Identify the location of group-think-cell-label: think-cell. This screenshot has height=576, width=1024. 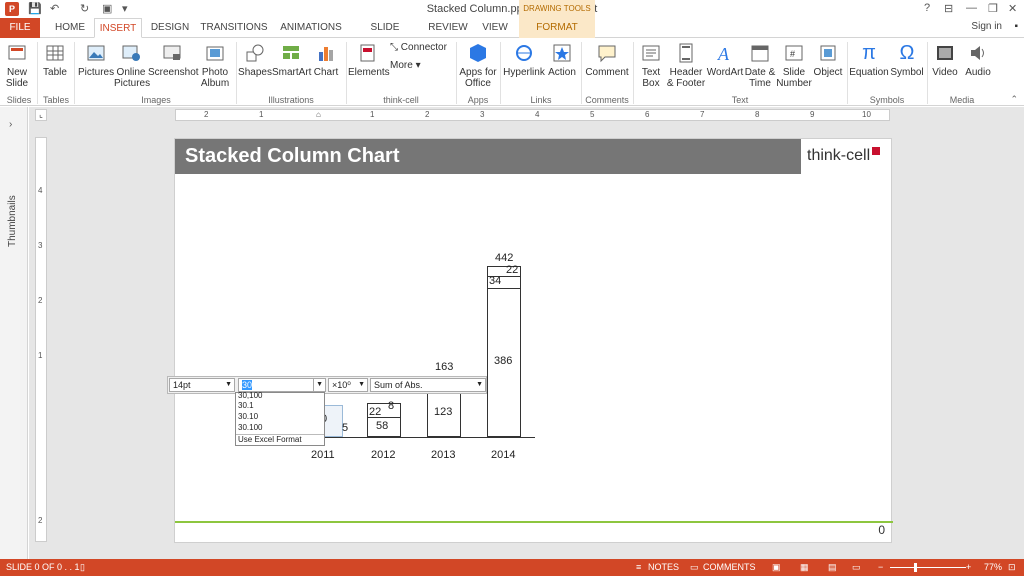
(401, 100).